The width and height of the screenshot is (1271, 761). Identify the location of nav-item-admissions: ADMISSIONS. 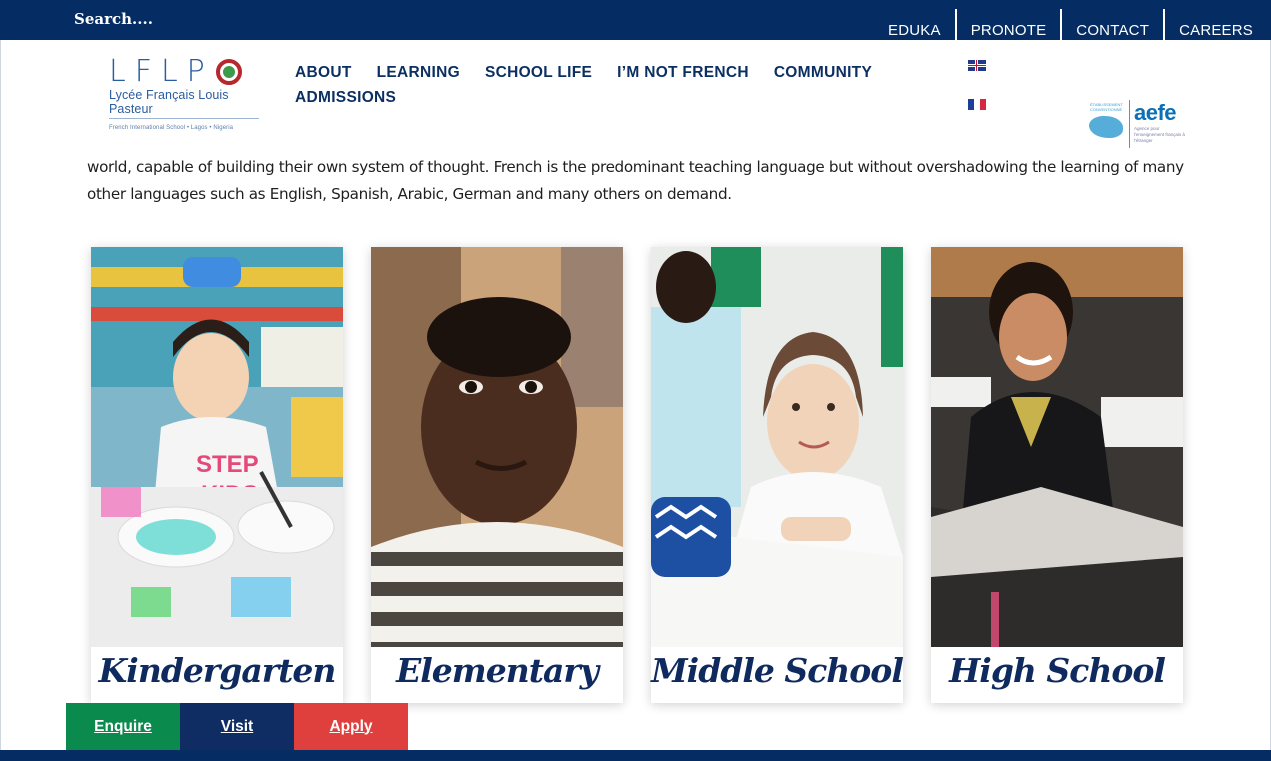
(345, 101).